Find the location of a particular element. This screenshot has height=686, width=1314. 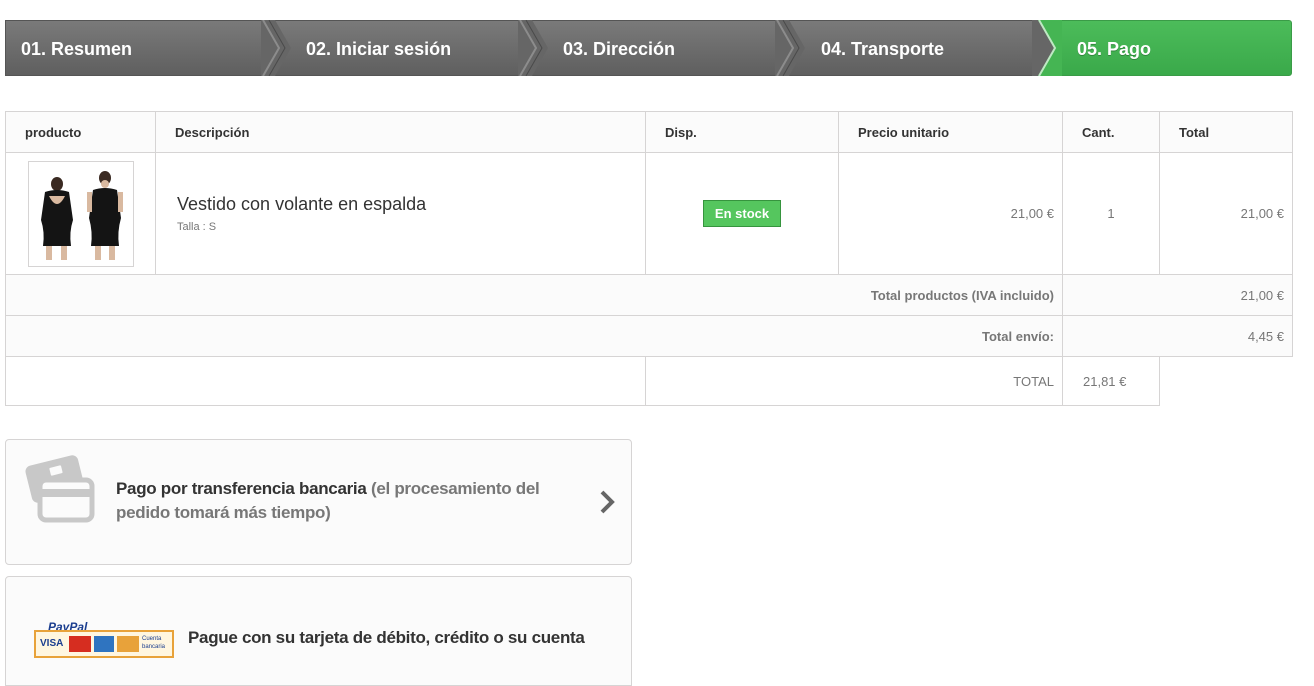

product-image-cell is located at coordinates (80, 213).